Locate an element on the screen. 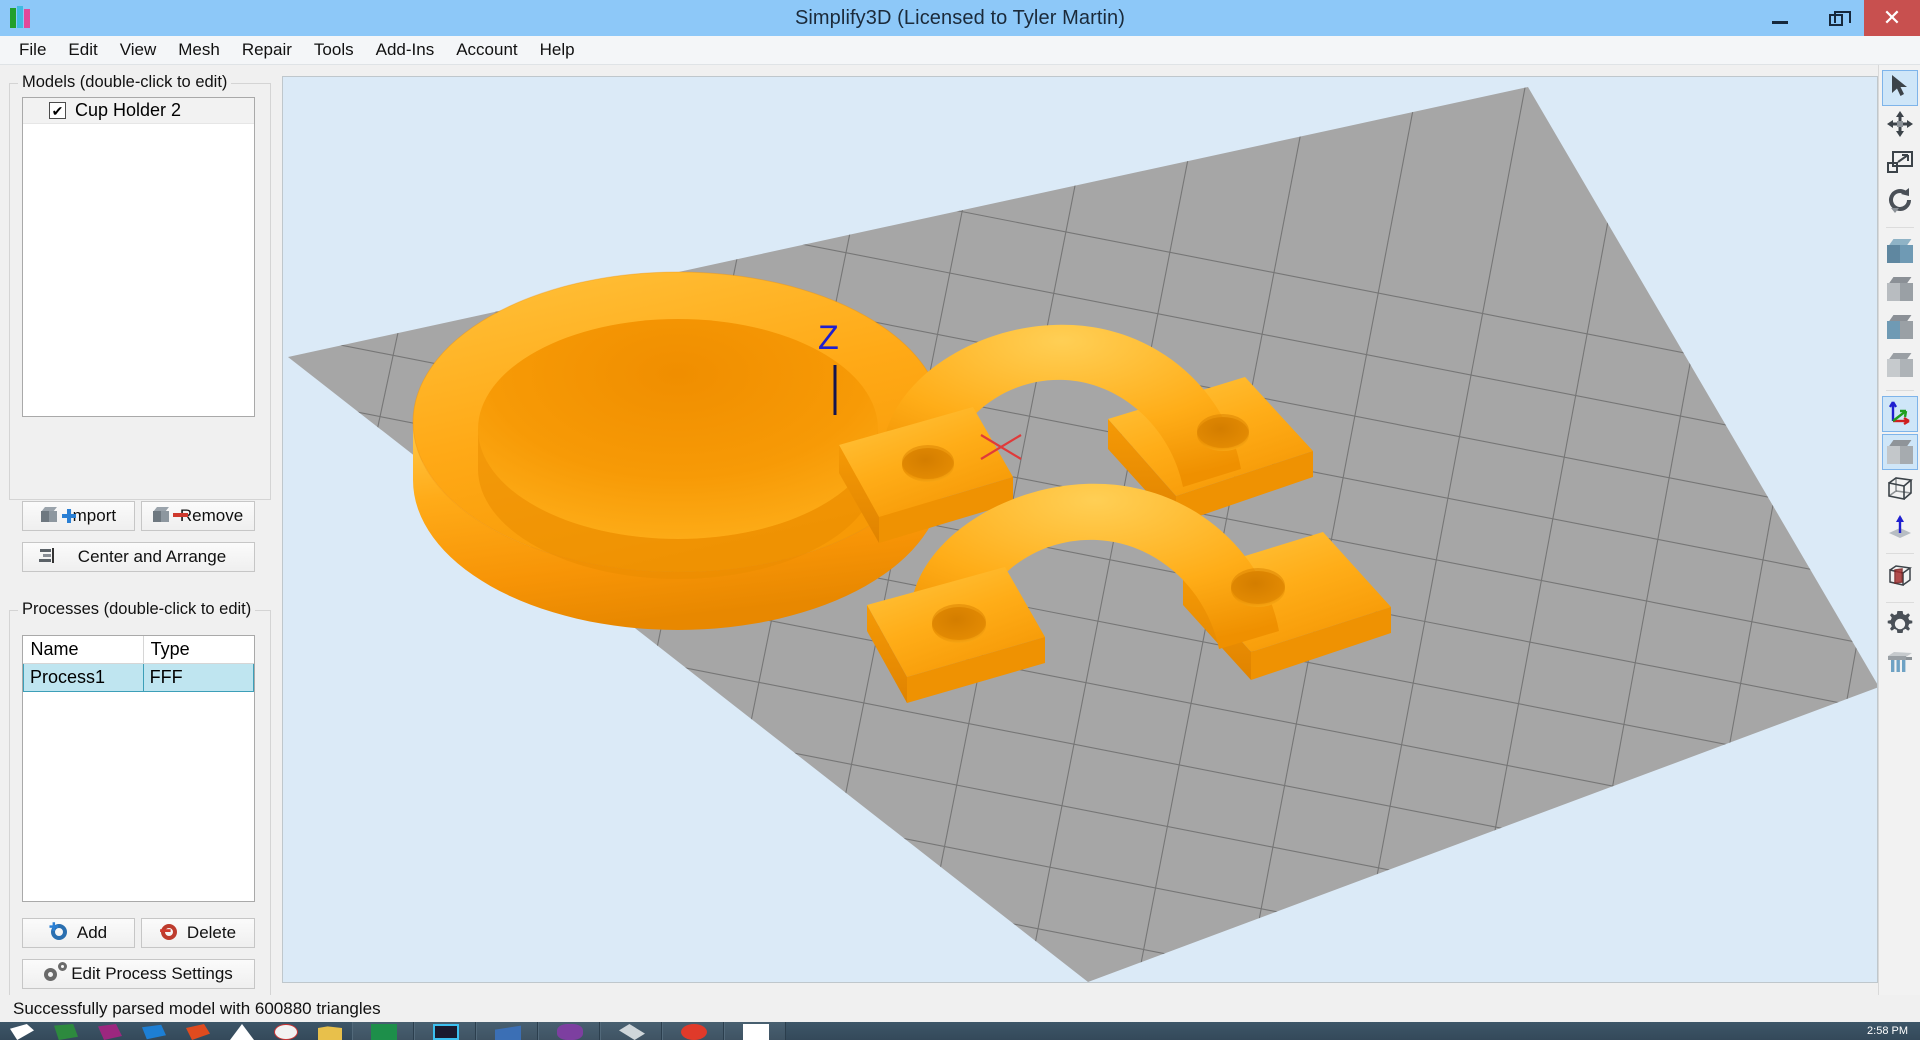 Image resolution: width=1920 pixels, height=1040 pixels. model-checkbox: ✔ is located at coordinates (57, 110).